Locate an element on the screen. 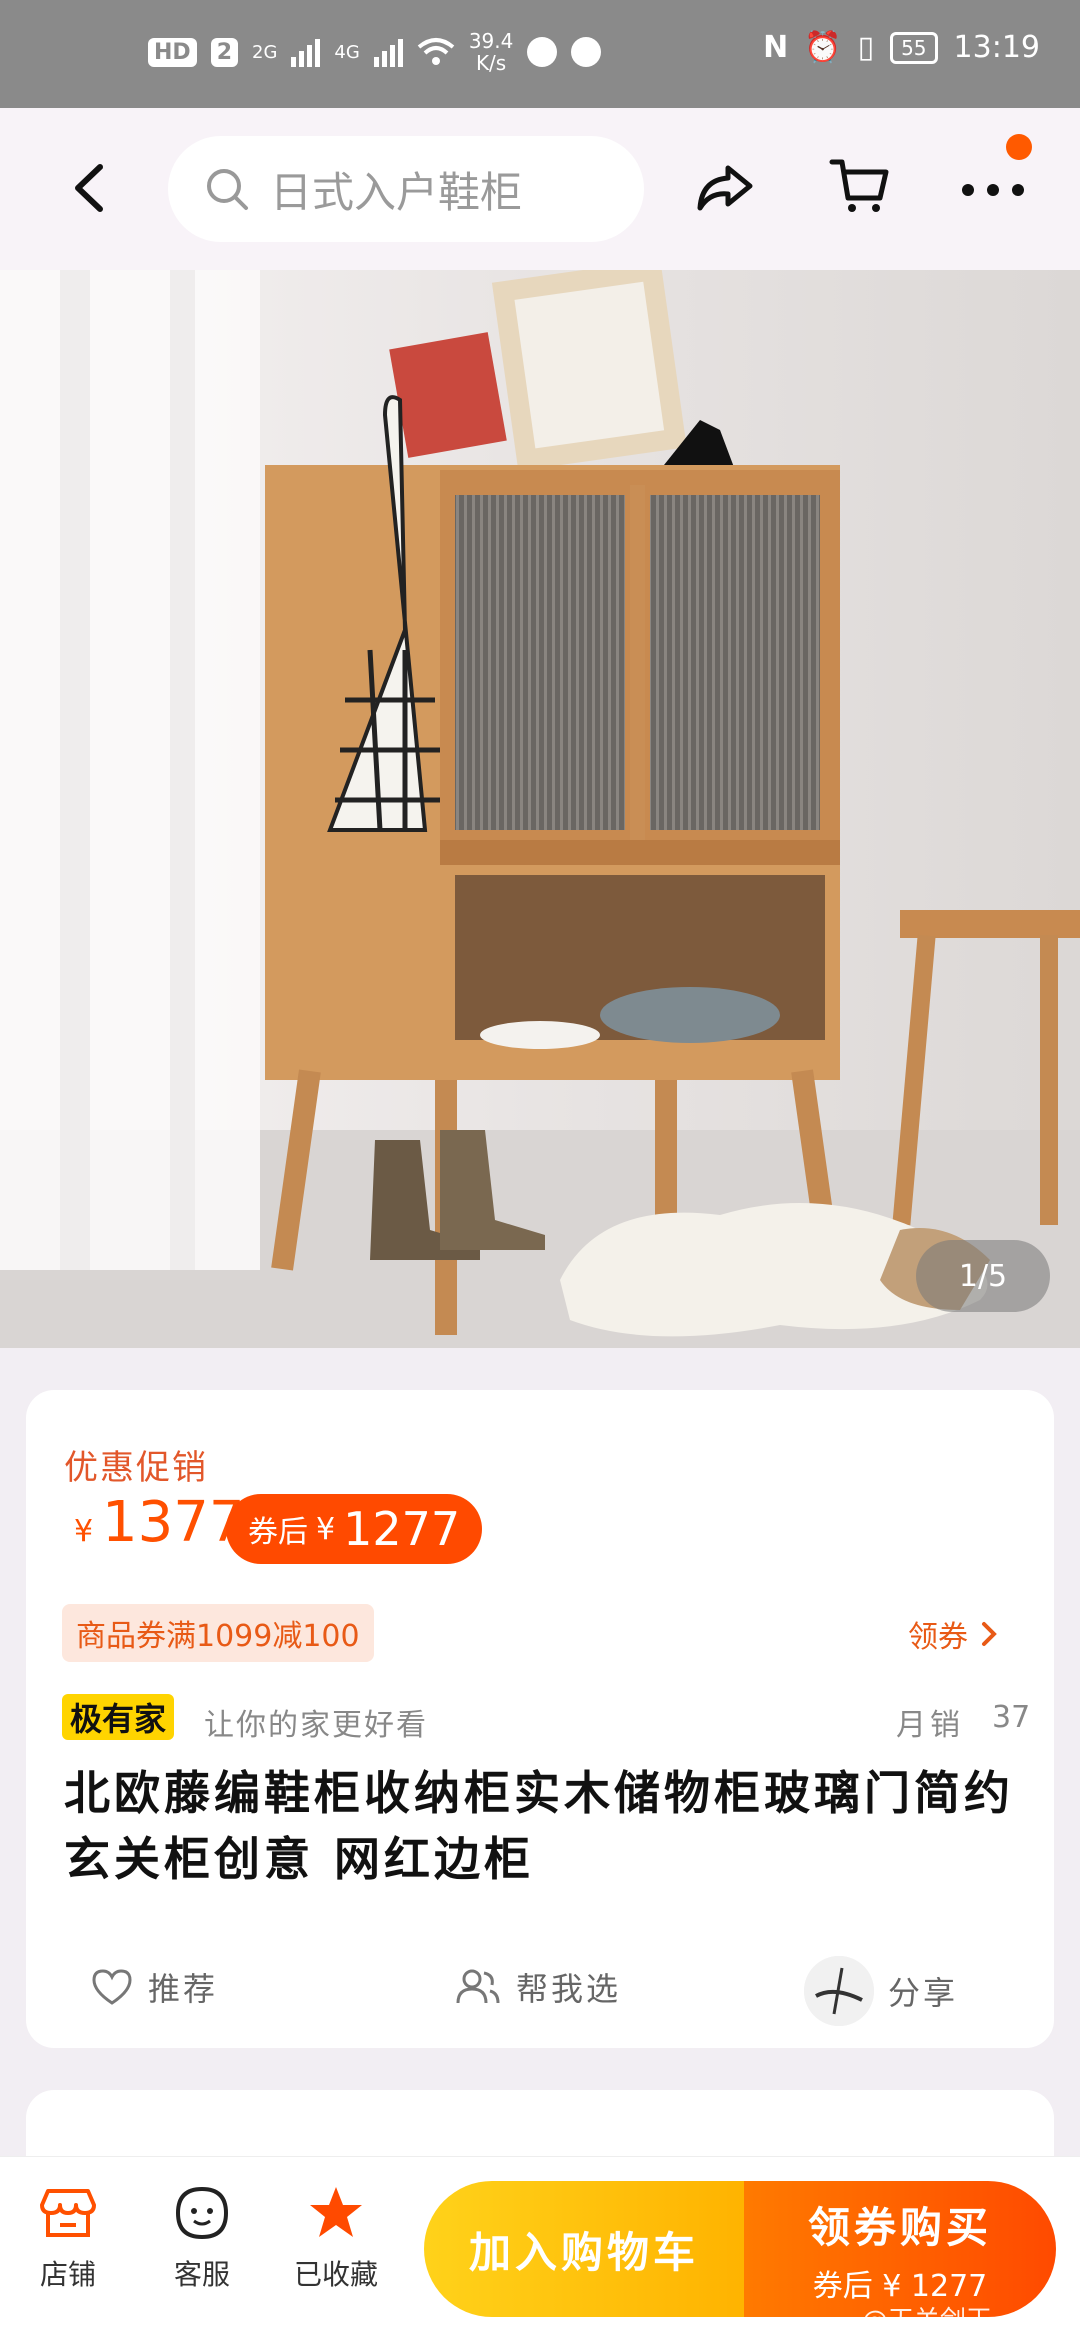 The height and width of the screenshot is (2341, 1080). battery-indicator: 55 is located at coordinates (914, 47).